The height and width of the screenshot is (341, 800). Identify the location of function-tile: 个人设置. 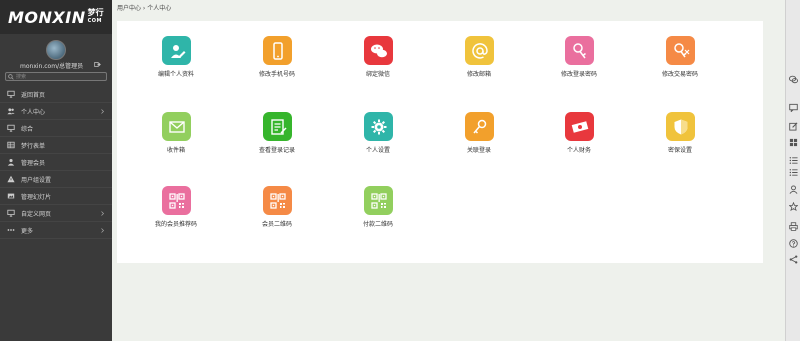
(378, 127).